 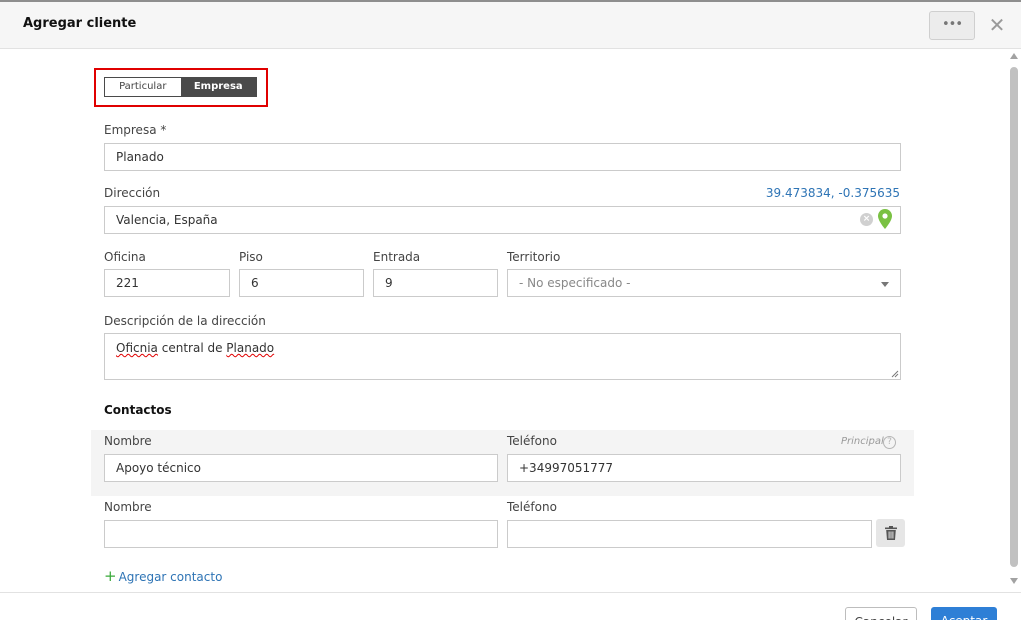 I want to click on piso-label: Piso, so click(x=251, y=257).